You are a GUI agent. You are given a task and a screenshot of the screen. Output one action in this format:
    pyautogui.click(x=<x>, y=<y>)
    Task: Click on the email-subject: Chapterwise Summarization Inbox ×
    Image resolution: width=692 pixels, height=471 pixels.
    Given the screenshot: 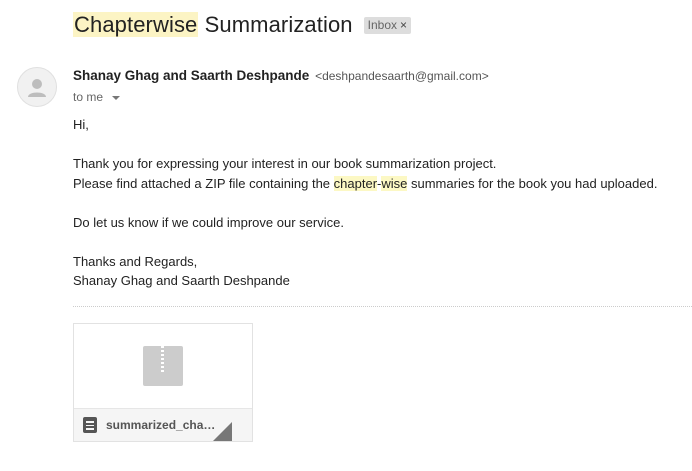 What is the action you would take?
    pyautogui.click(x=242, y=25)
    